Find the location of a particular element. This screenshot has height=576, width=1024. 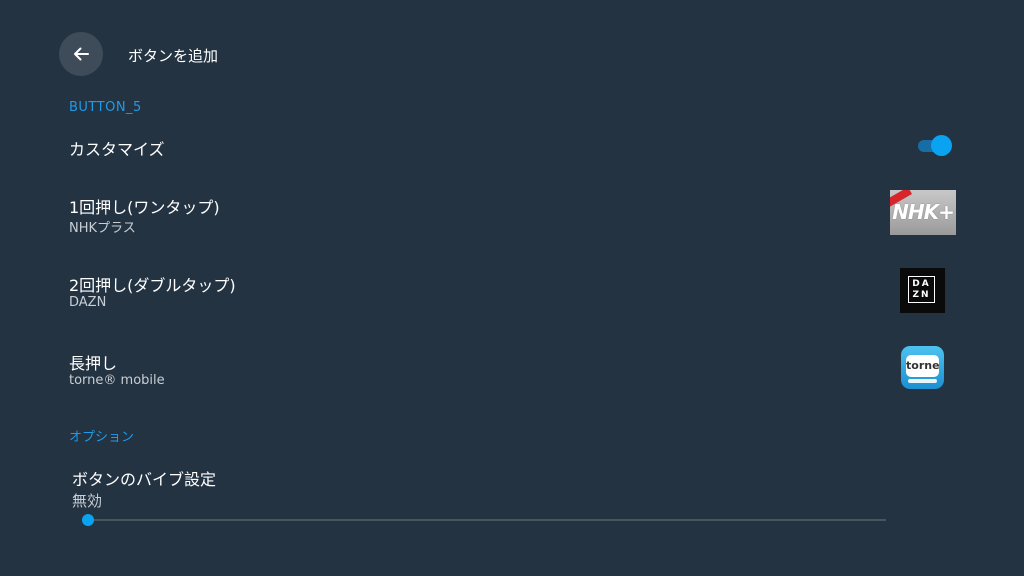

slider-rail is located at coordinates (486, 520).